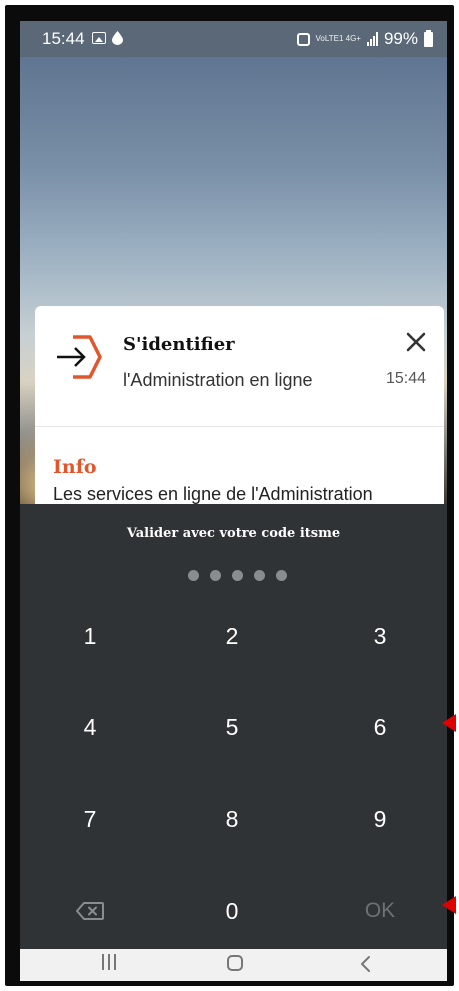  I want to click on card-divider, so click(239, 426).